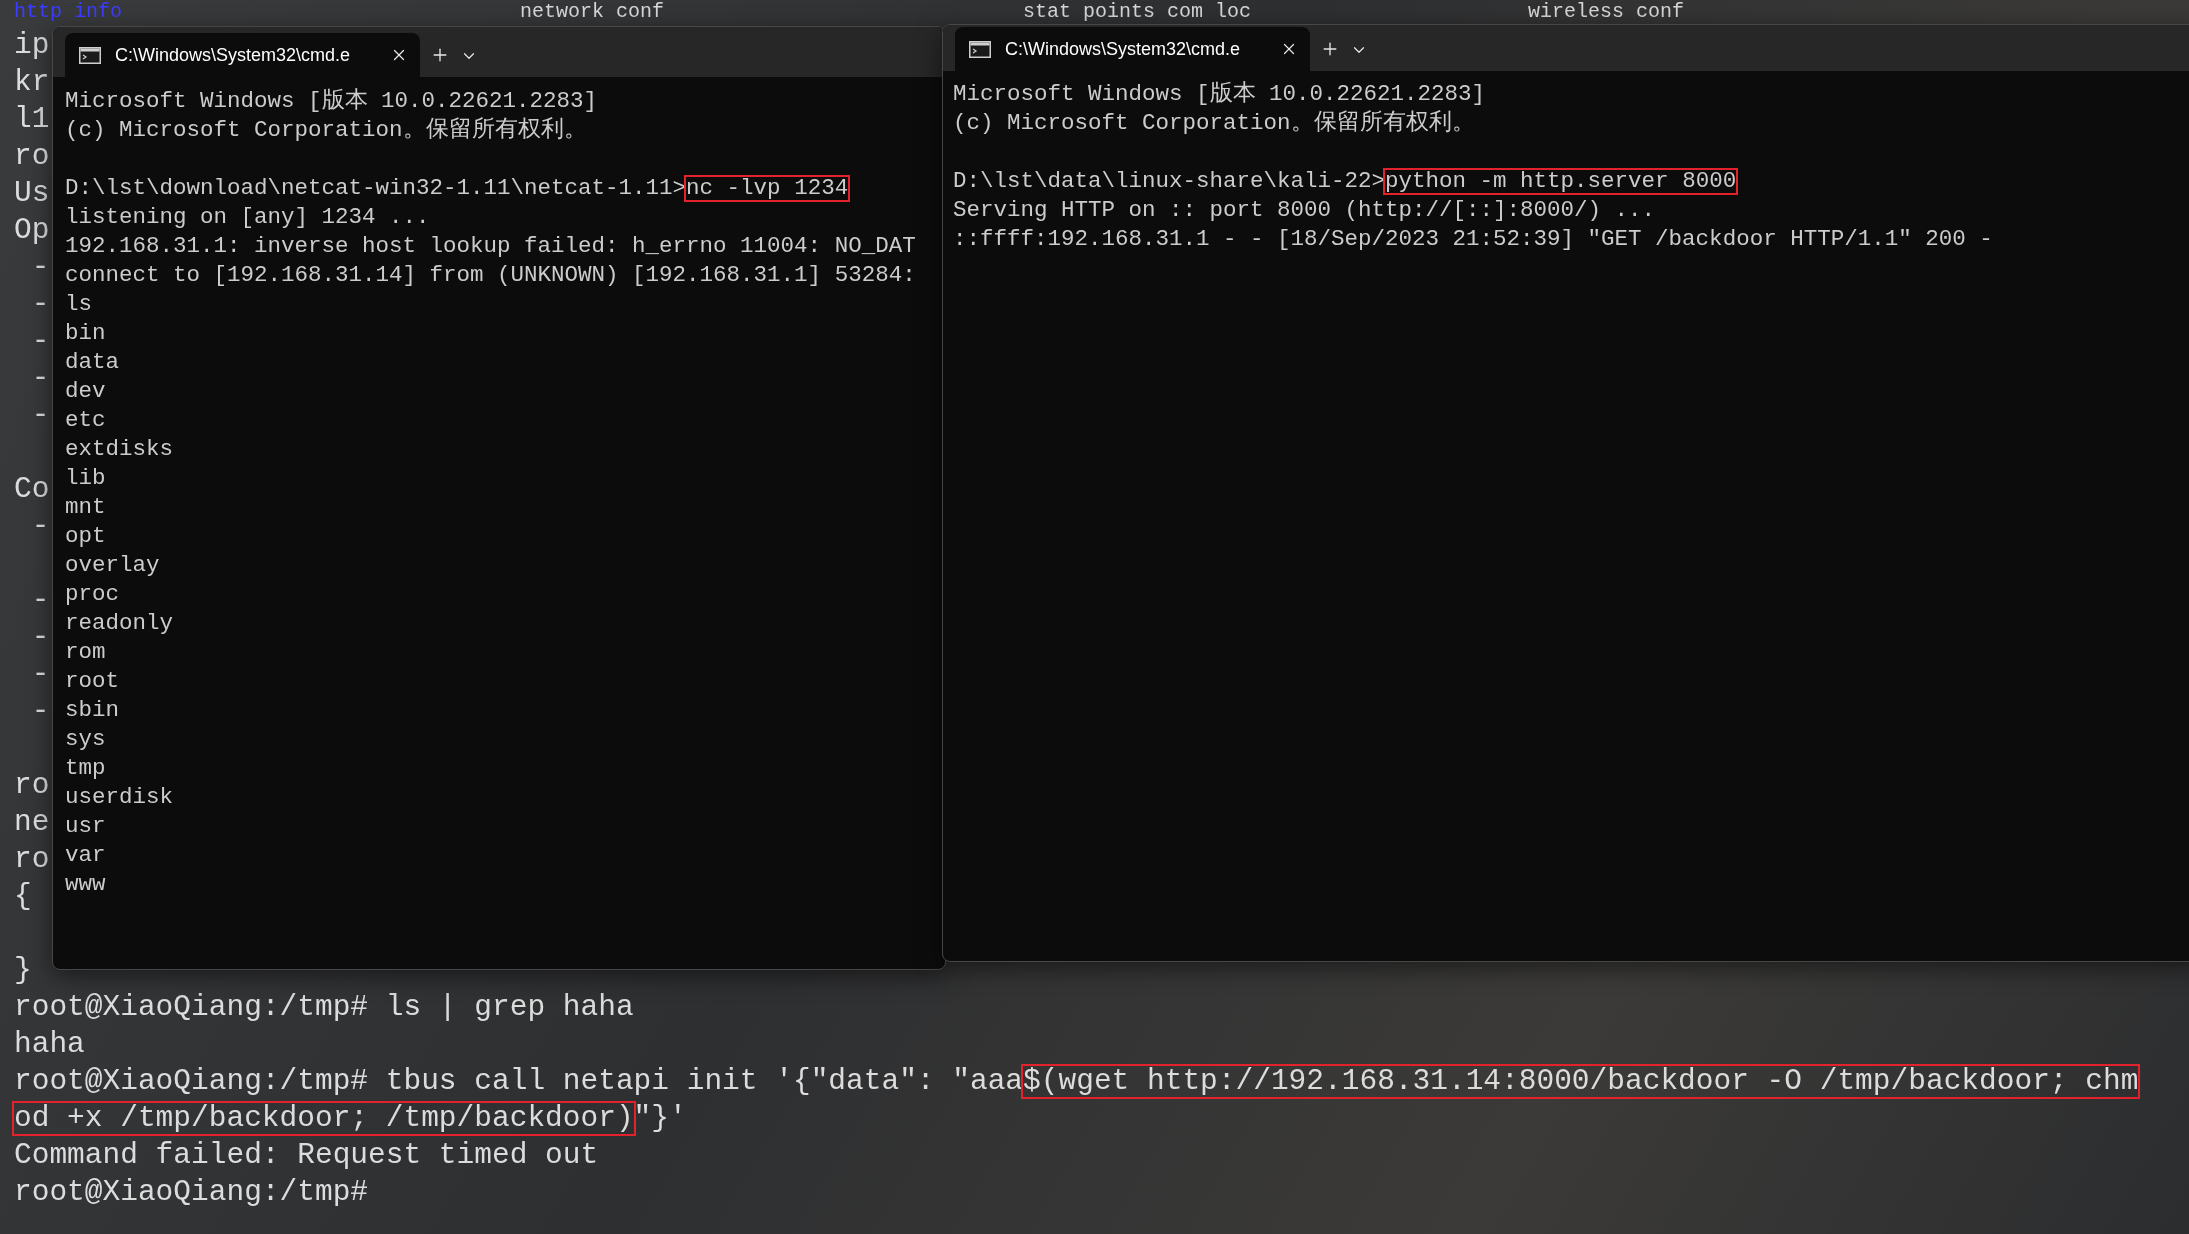 The image size is (2189, 1234). Describe the element at coordinates (519, 1081) in the screenshot. I see `terminal-text: root@XiaoQiang:/tmp# tbus call netapi init '{"data": "aaa` at that location.